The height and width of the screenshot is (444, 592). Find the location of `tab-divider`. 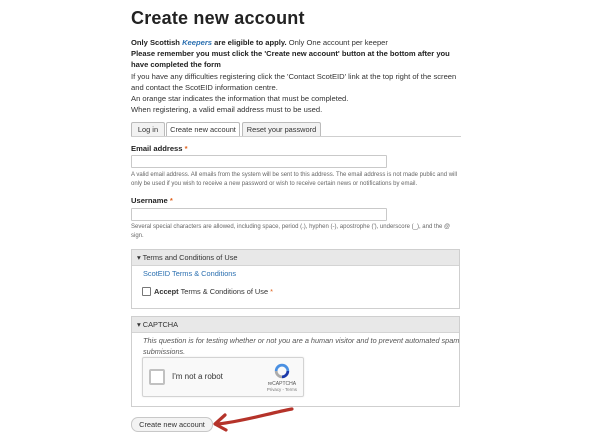

tab-divider is located at coordinates (296, 136).